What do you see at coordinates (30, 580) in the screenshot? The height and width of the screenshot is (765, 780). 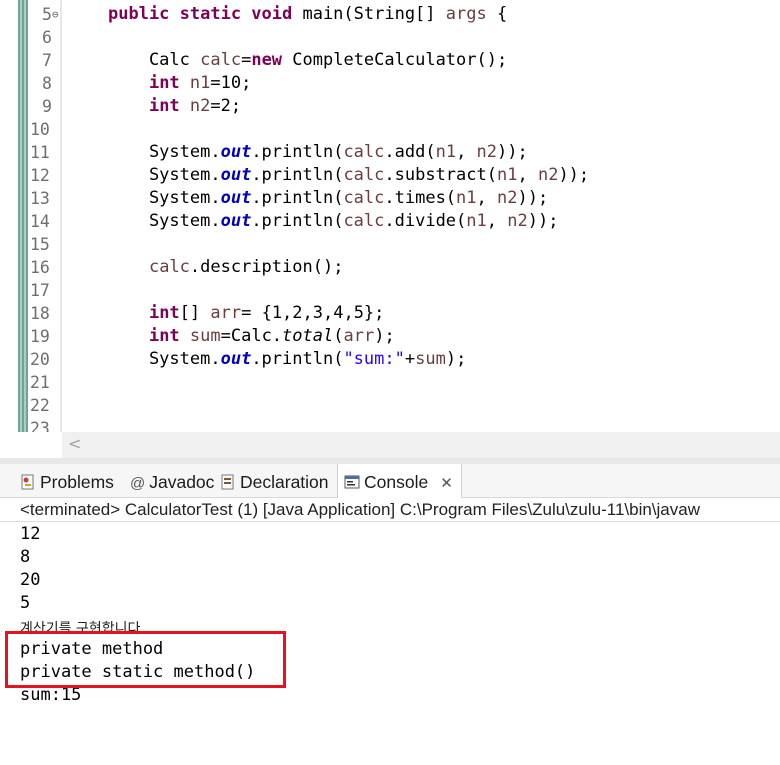 I see `console-output-line: 20` at bounding box center [30, 580].